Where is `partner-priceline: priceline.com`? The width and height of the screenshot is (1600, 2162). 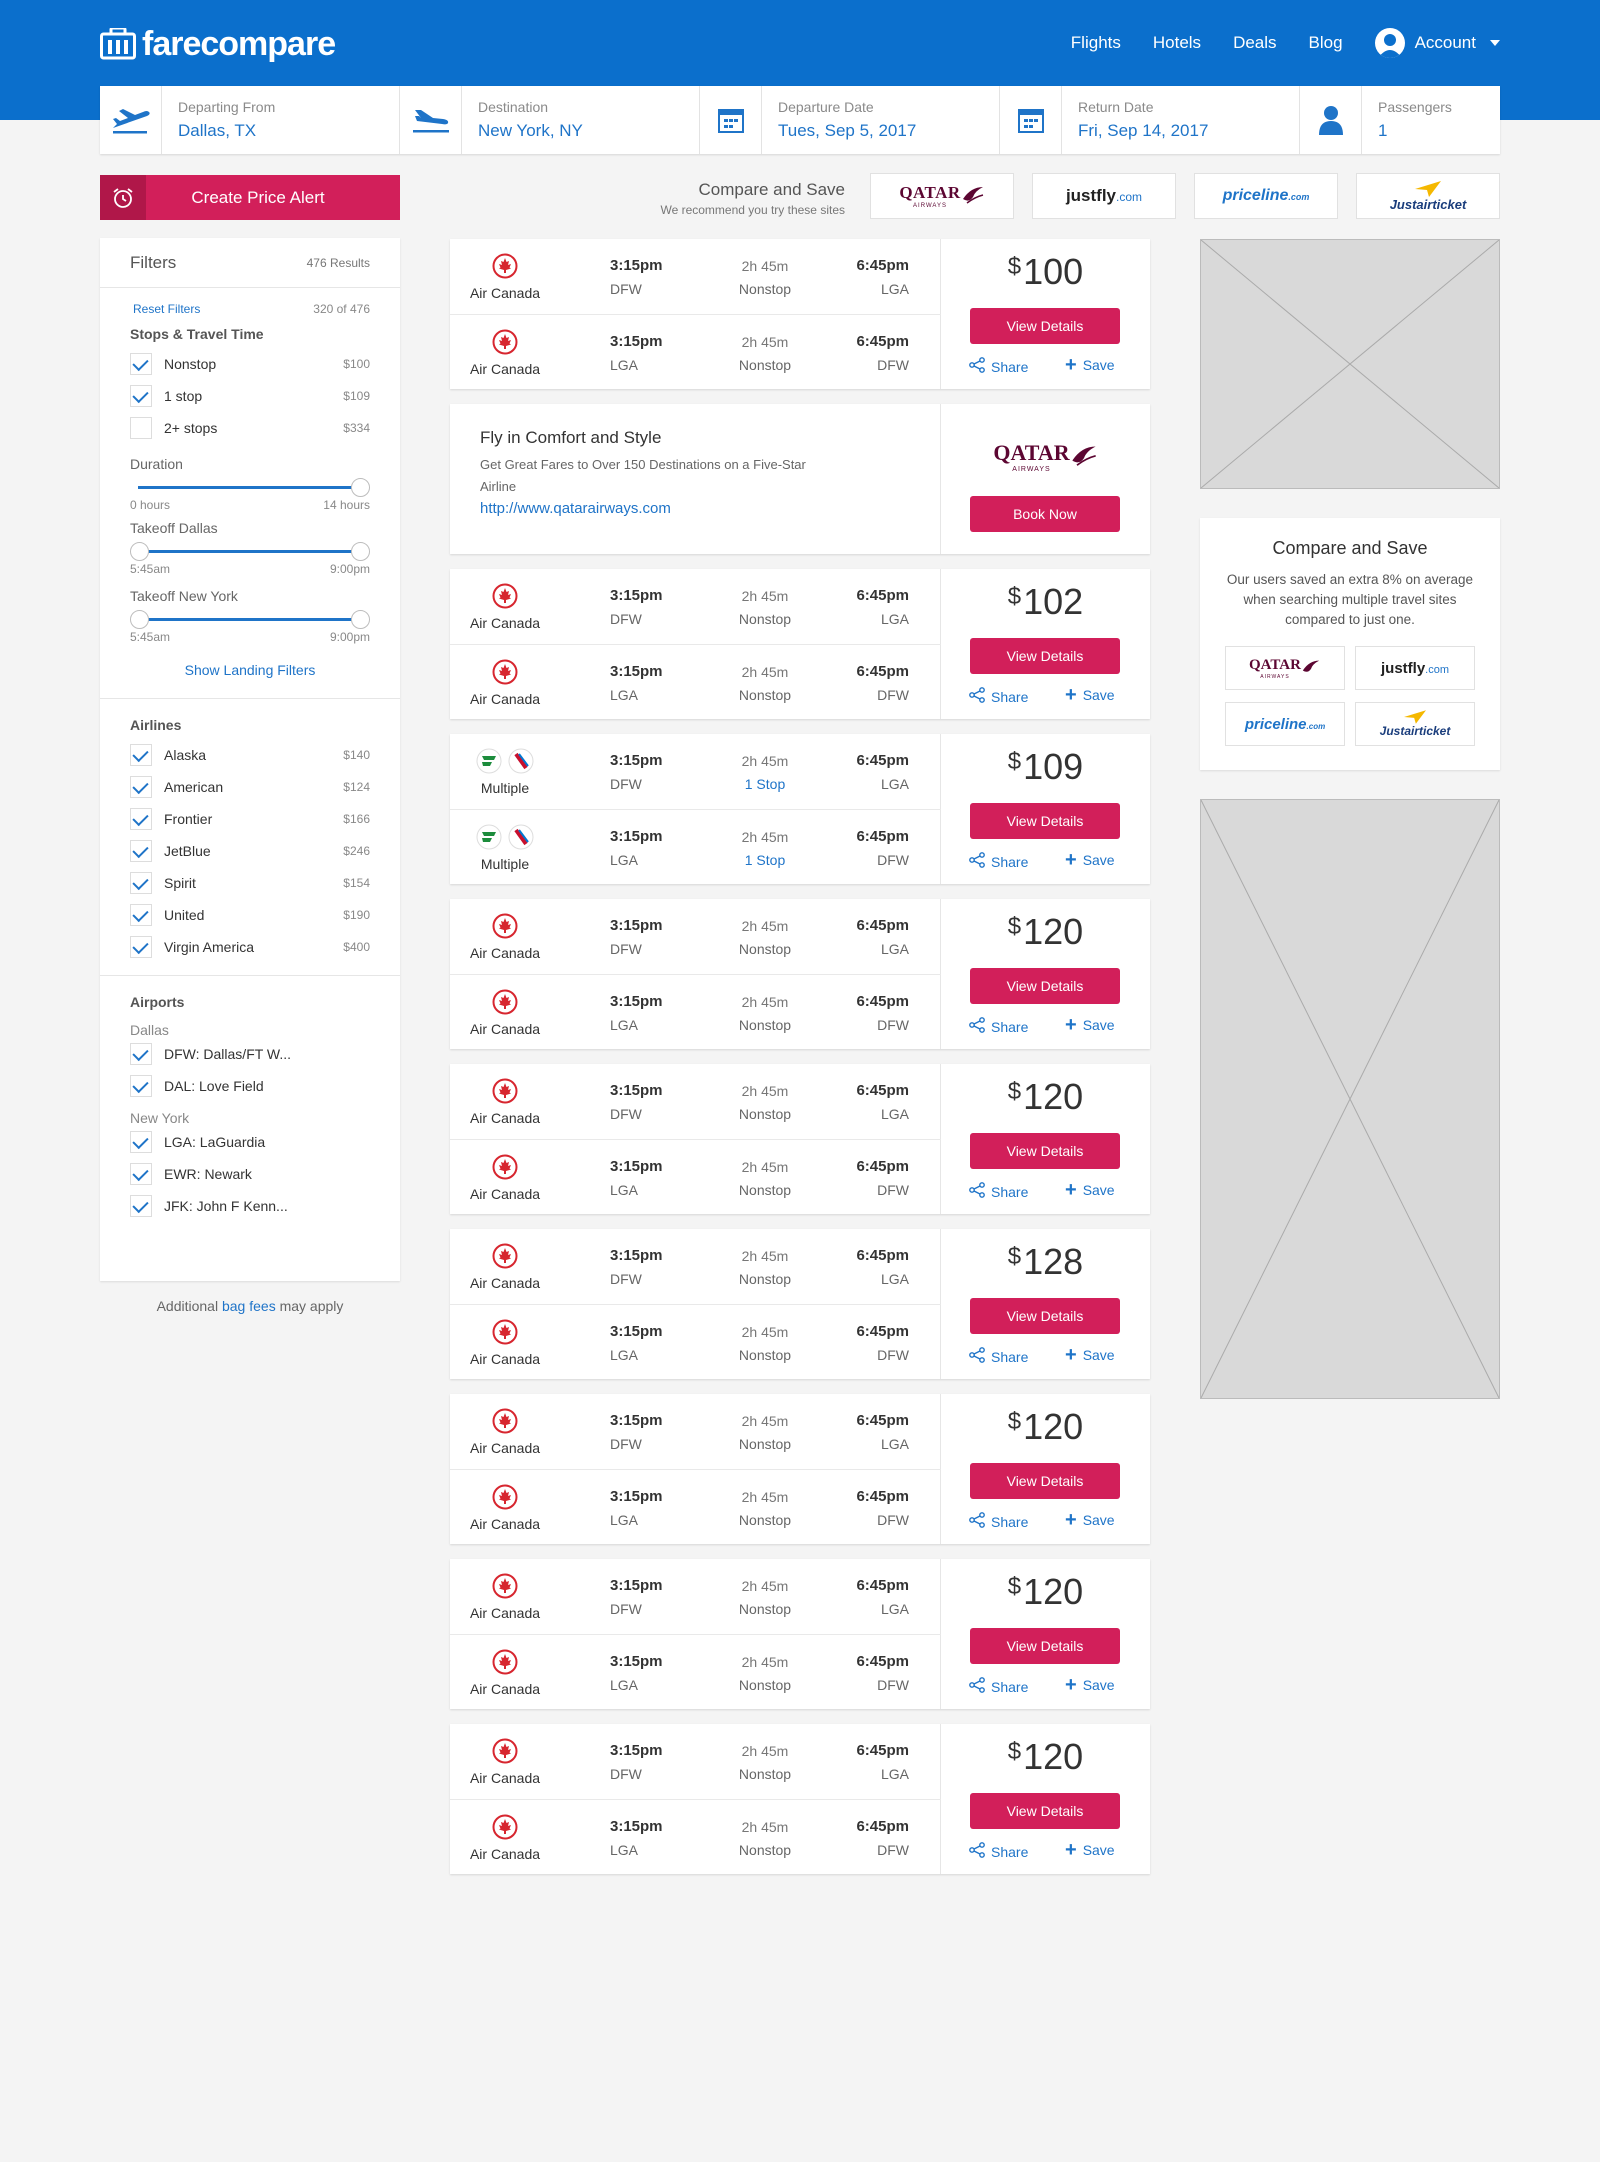
partner-priceline: priceline.com is located at coordinates (1266, 196).